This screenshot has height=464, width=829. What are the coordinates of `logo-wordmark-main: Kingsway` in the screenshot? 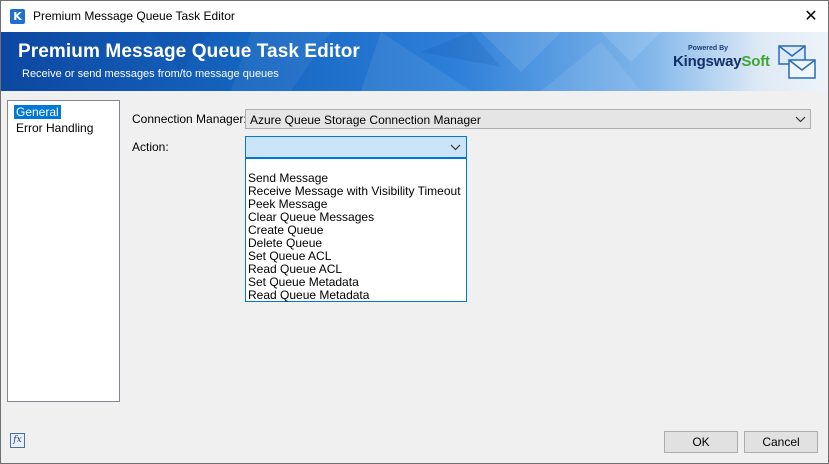 It's located at (707, 61).